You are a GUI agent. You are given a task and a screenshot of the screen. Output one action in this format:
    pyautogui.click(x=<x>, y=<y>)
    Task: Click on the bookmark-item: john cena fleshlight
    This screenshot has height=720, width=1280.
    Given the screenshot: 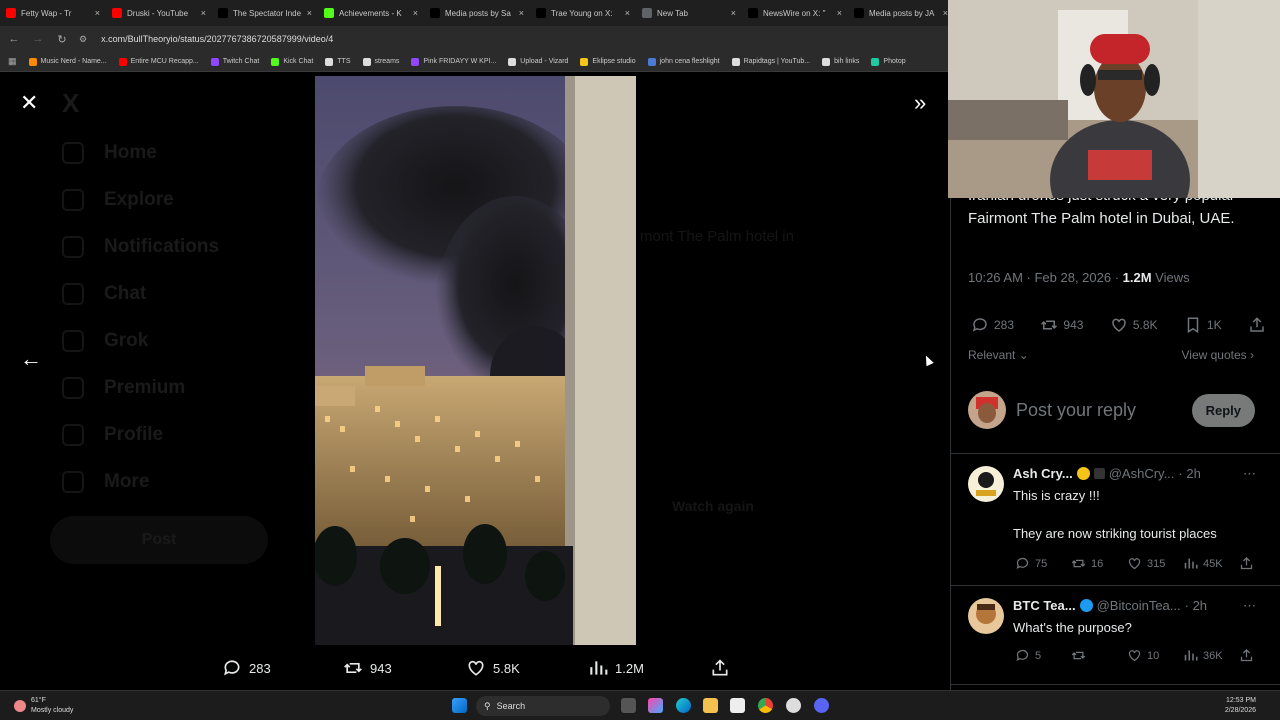 What is the action you would take?
    pyautogui.click(x=683, y=61)
    